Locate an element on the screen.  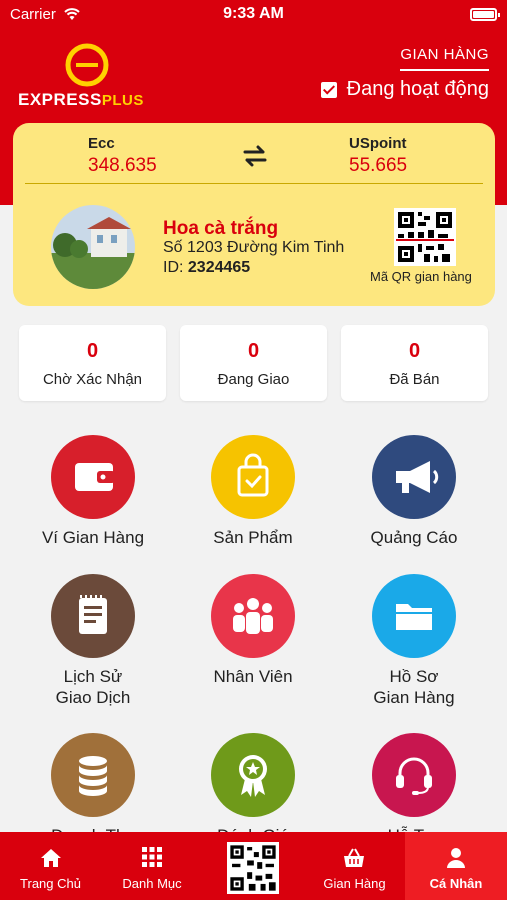
ecc-label: Ecc is located at coordinates (101, 143).